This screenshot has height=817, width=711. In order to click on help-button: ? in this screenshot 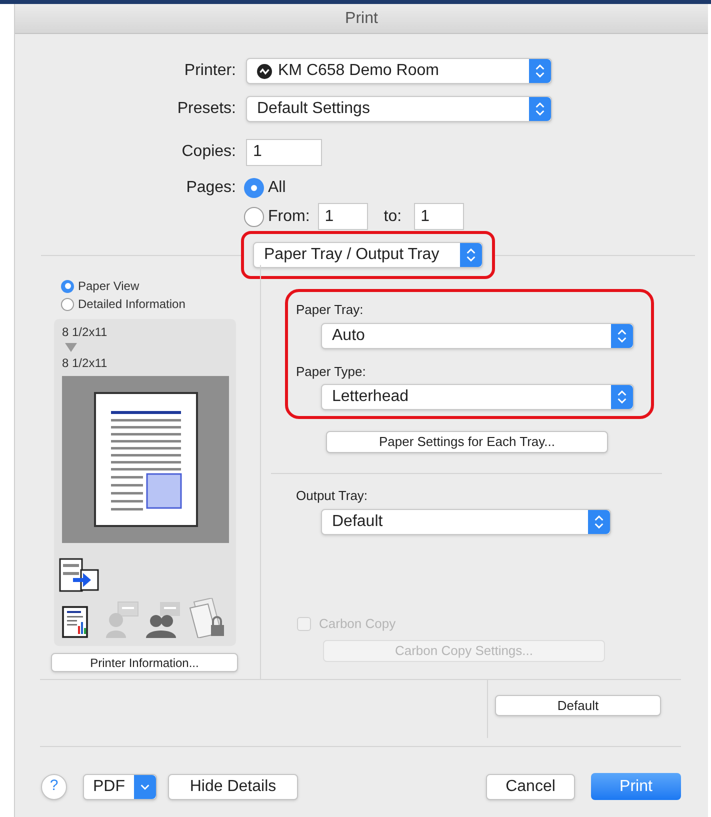, I will do `click(54, 787)`.